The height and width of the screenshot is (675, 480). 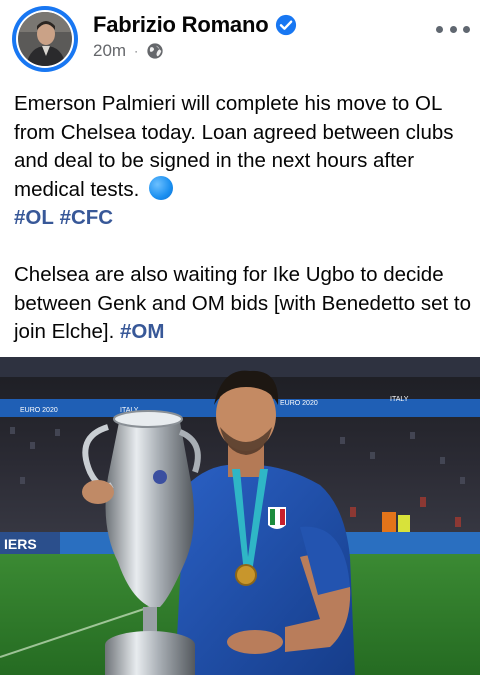 I want to click on author-avatar, so click(x=45, y=39).